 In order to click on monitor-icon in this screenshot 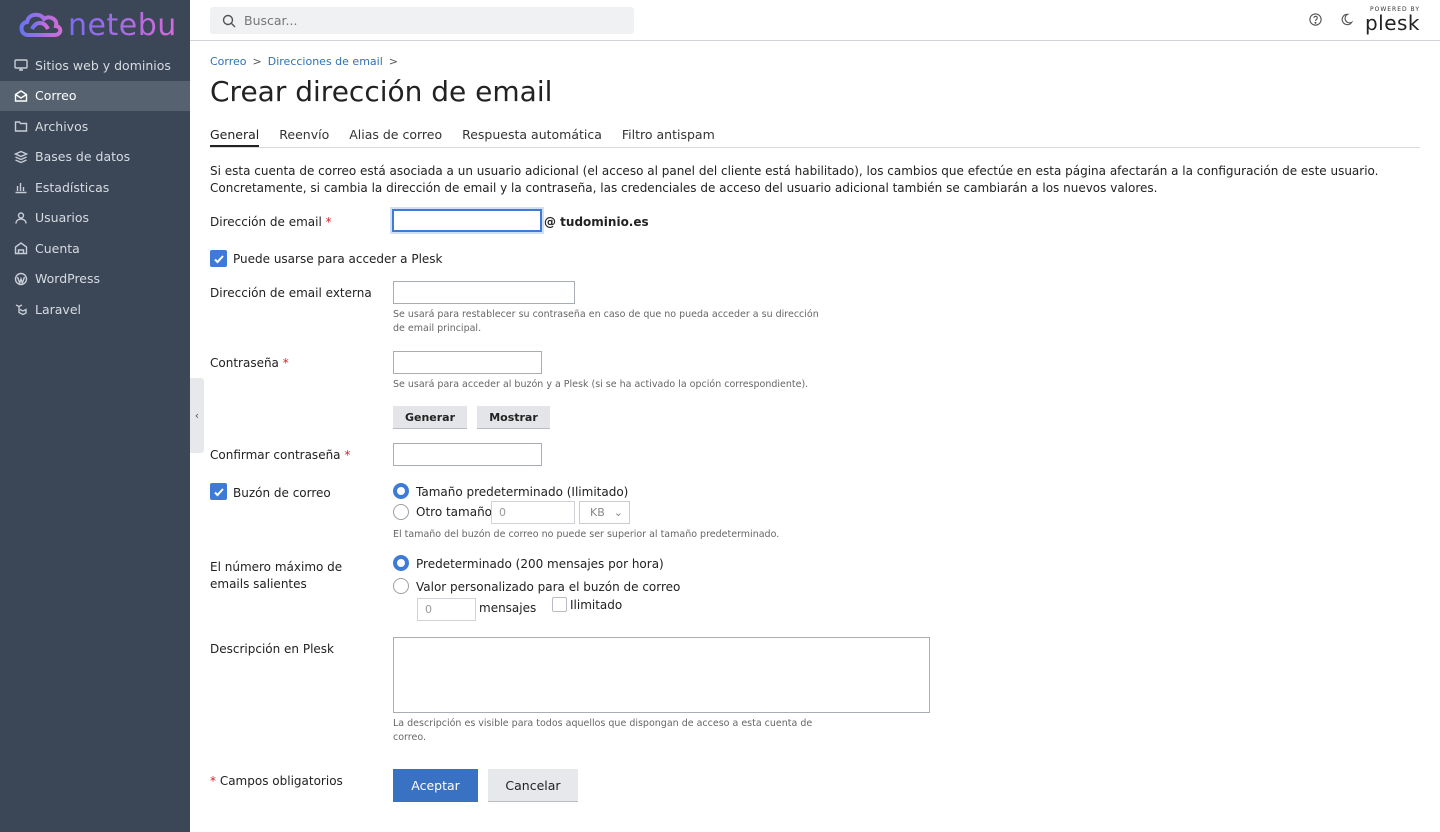, I will do `click(21, 65)`.